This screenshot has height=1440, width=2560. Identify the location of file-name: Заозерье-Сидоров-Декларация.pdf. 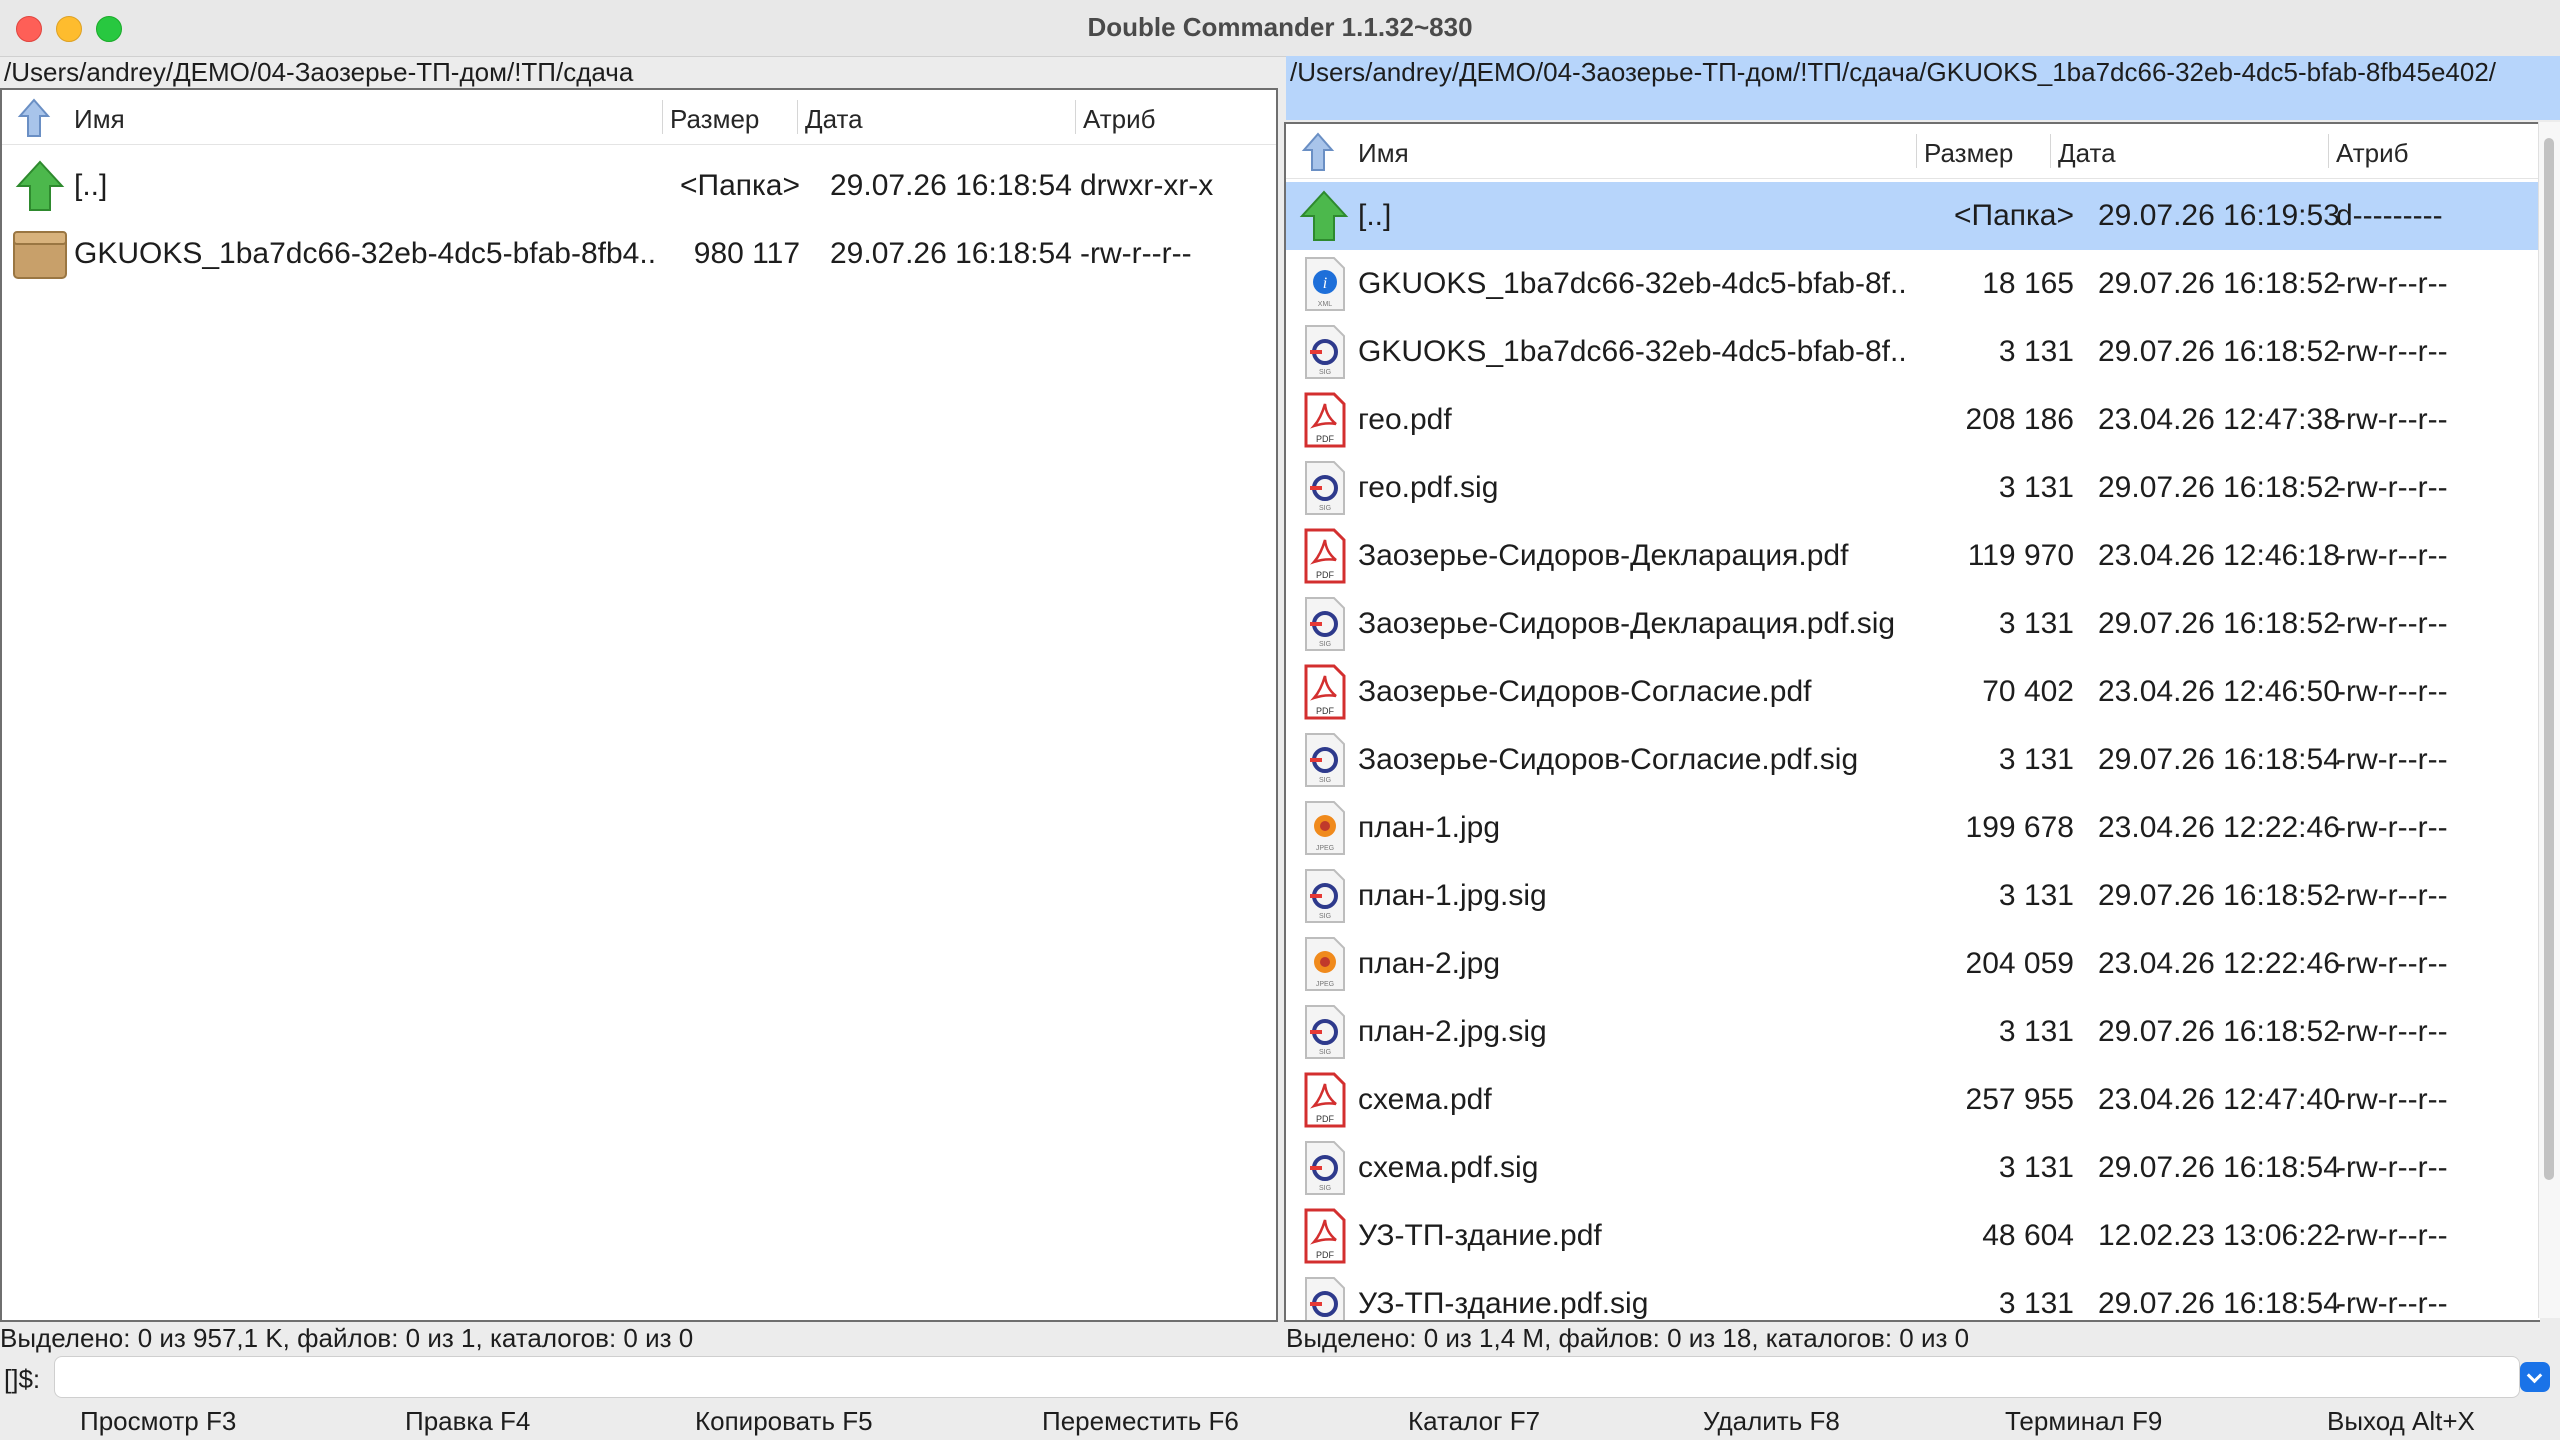
(1603, 555).